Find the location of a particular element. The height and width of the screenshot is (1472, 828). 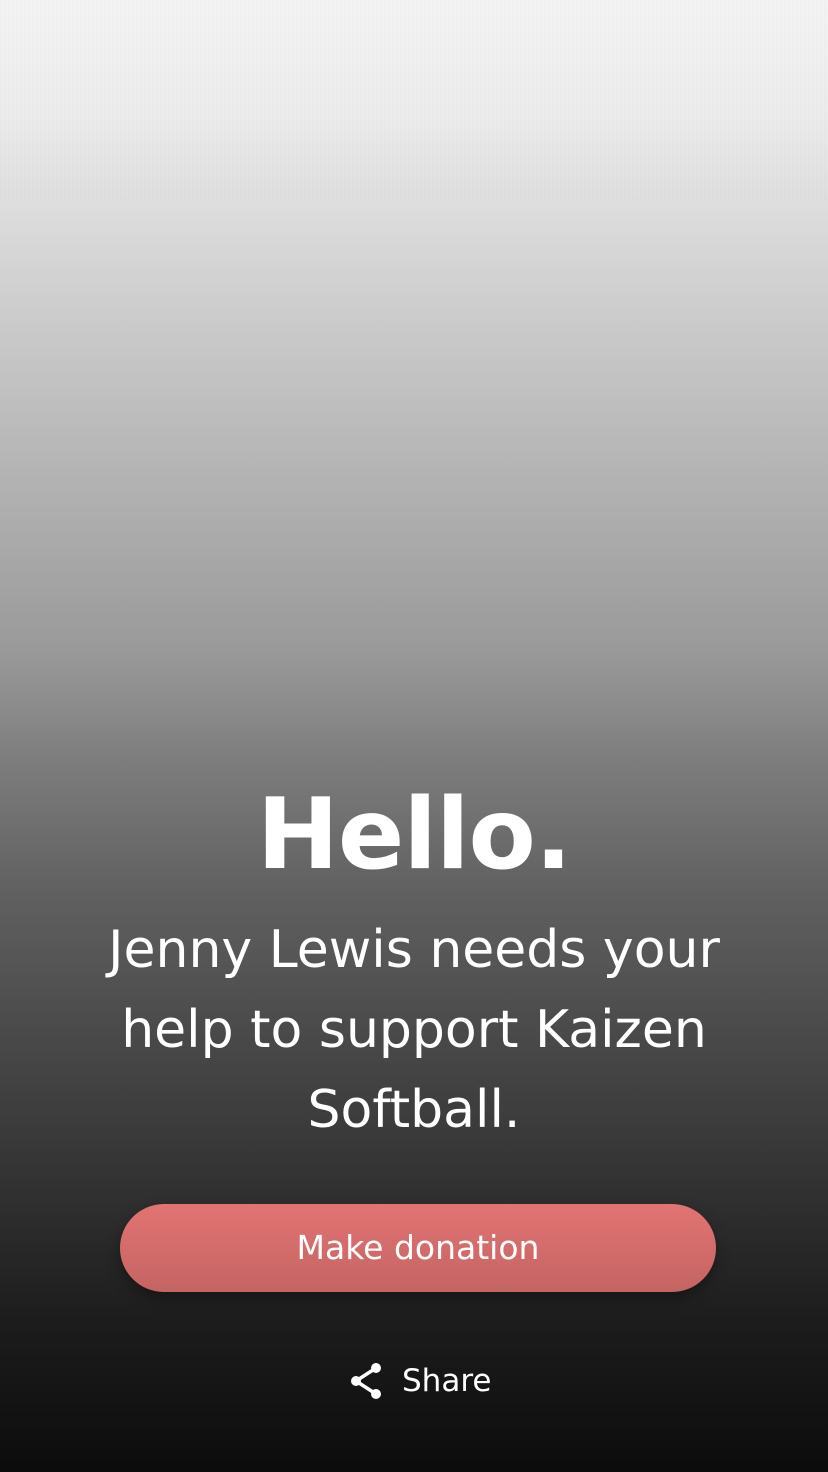

share-button: Share is located at coordinates (419, 1381).